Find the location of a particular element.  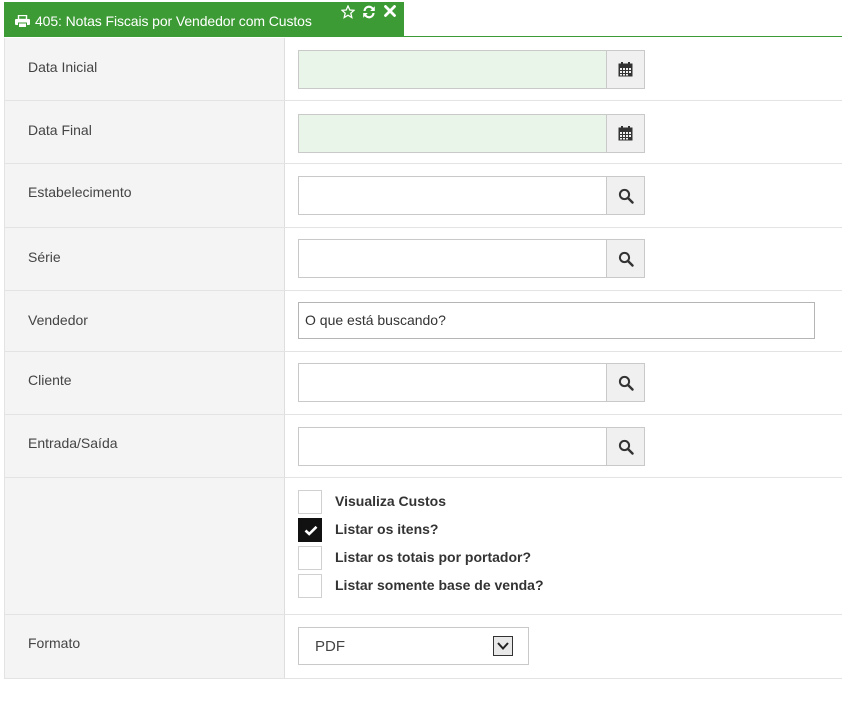

close-icon is located at coordinates (390, 11).